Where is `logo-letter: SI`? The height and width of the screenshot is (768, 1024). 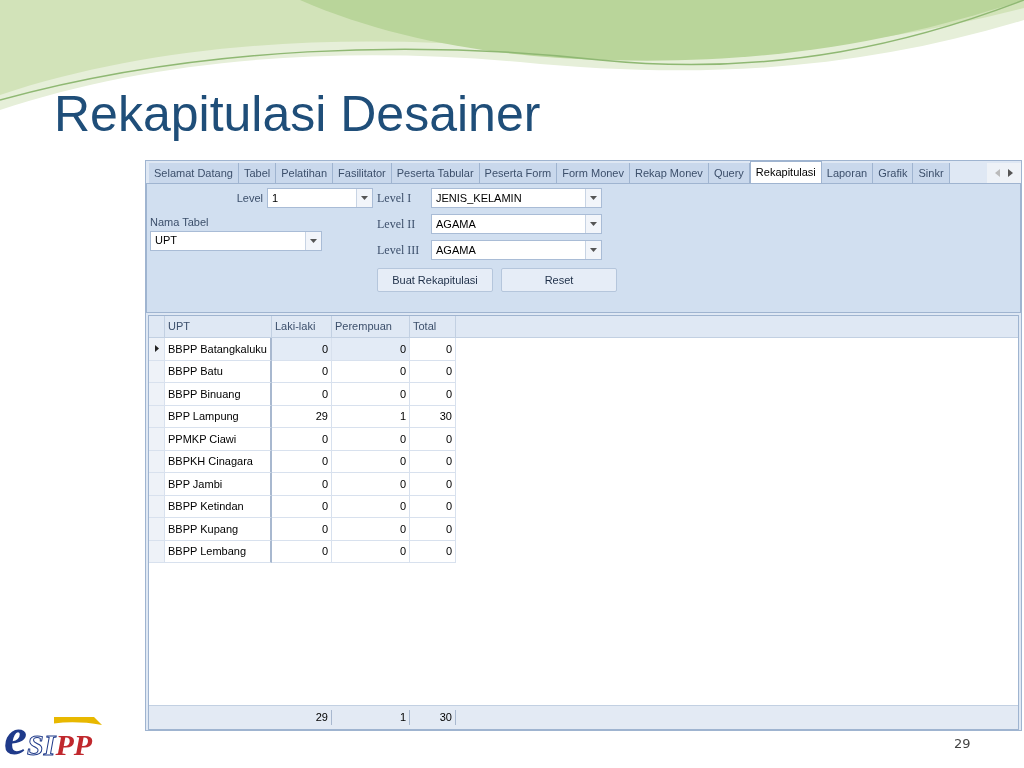 logo-letter: SI is located at coordinates (41, 745).